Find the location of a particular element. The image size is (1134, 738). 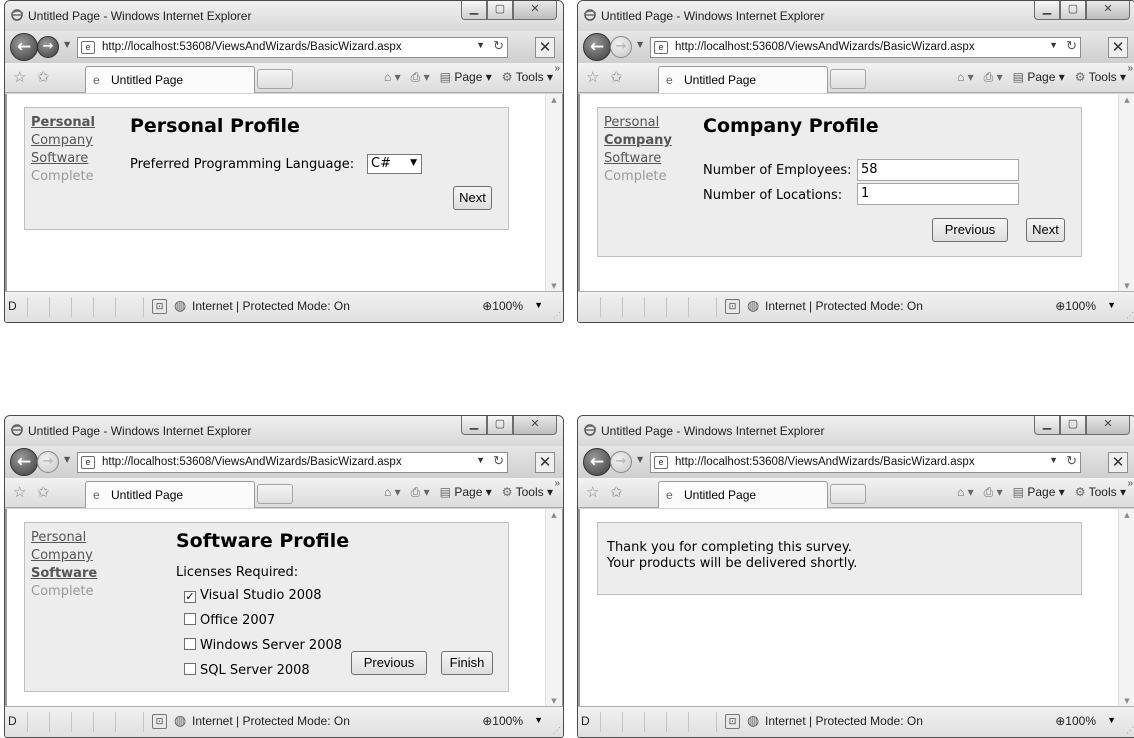

sidebar-item-company: Company is located at coordinates (63, 141).